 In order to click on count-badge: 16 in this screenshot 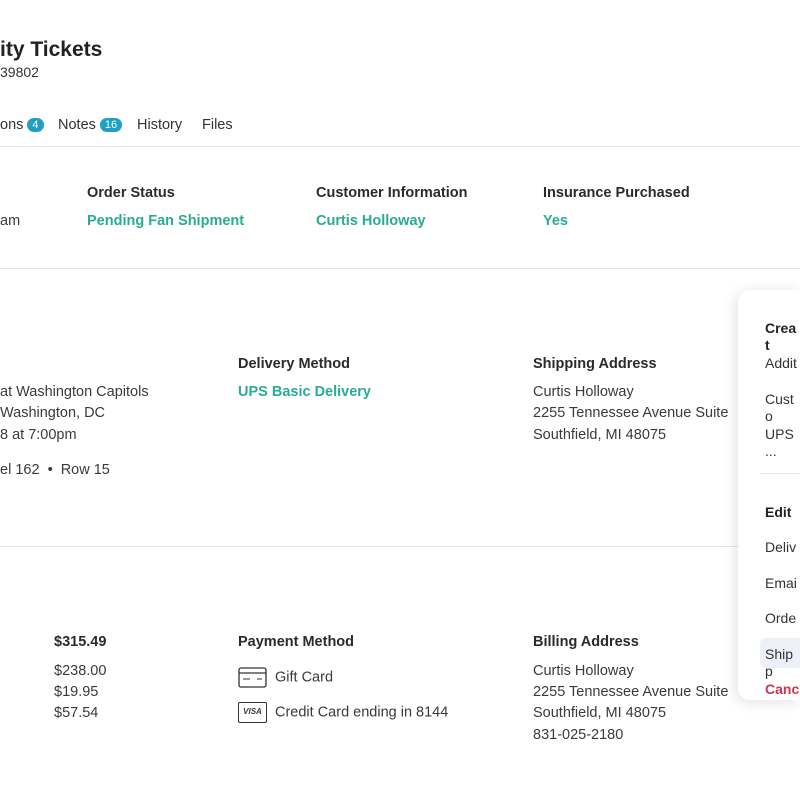, I will do `click(111, 125)`.